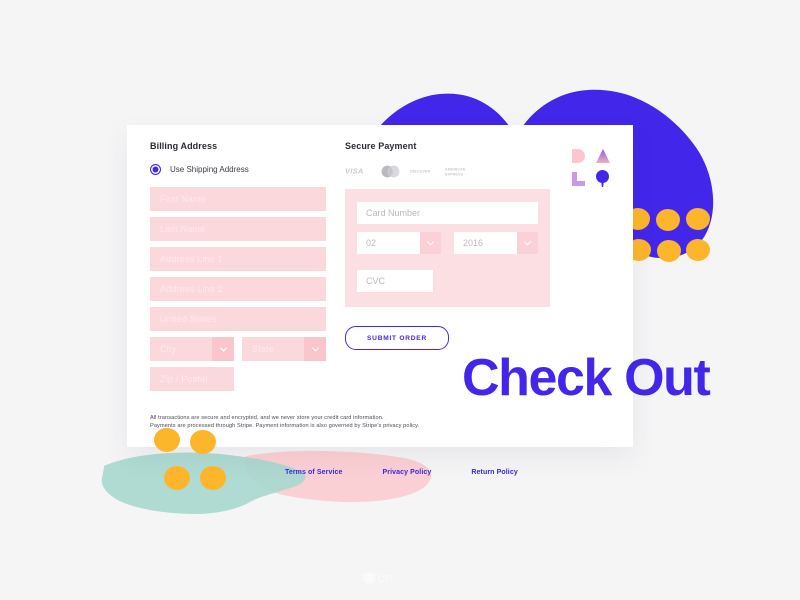  I want to click on exp-year-value: 2016, so click(473, 243).